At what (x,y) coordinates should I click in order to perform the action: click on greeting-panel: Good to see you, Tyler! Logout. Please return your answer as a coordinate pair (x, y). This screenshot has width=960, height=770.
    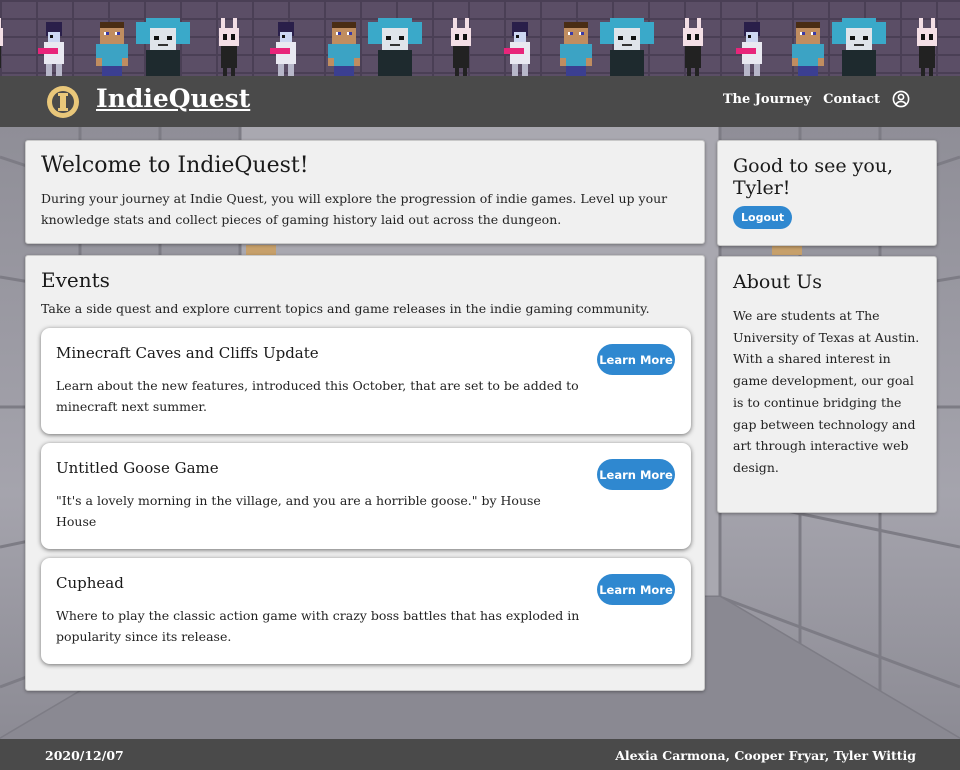
    Looking at the image, I should click on (827, 193).